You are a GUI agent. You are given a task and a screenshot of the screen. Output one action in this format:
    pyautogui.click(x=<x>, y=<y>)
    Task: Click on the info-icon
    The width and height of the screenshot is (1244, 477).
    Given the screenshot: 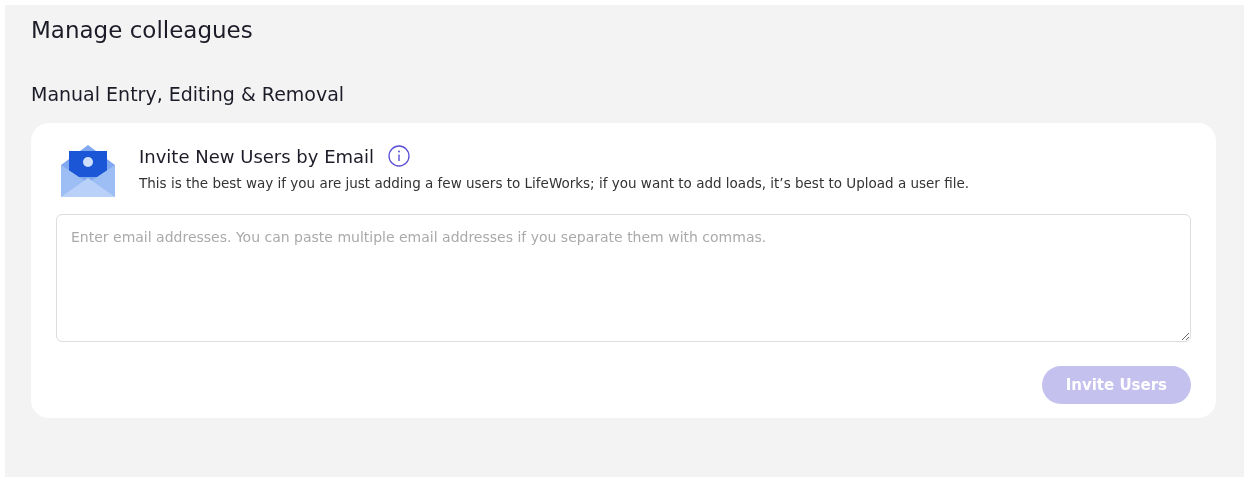 What is the action you would take?
    pyautogui.click(x=399, y=156)
    